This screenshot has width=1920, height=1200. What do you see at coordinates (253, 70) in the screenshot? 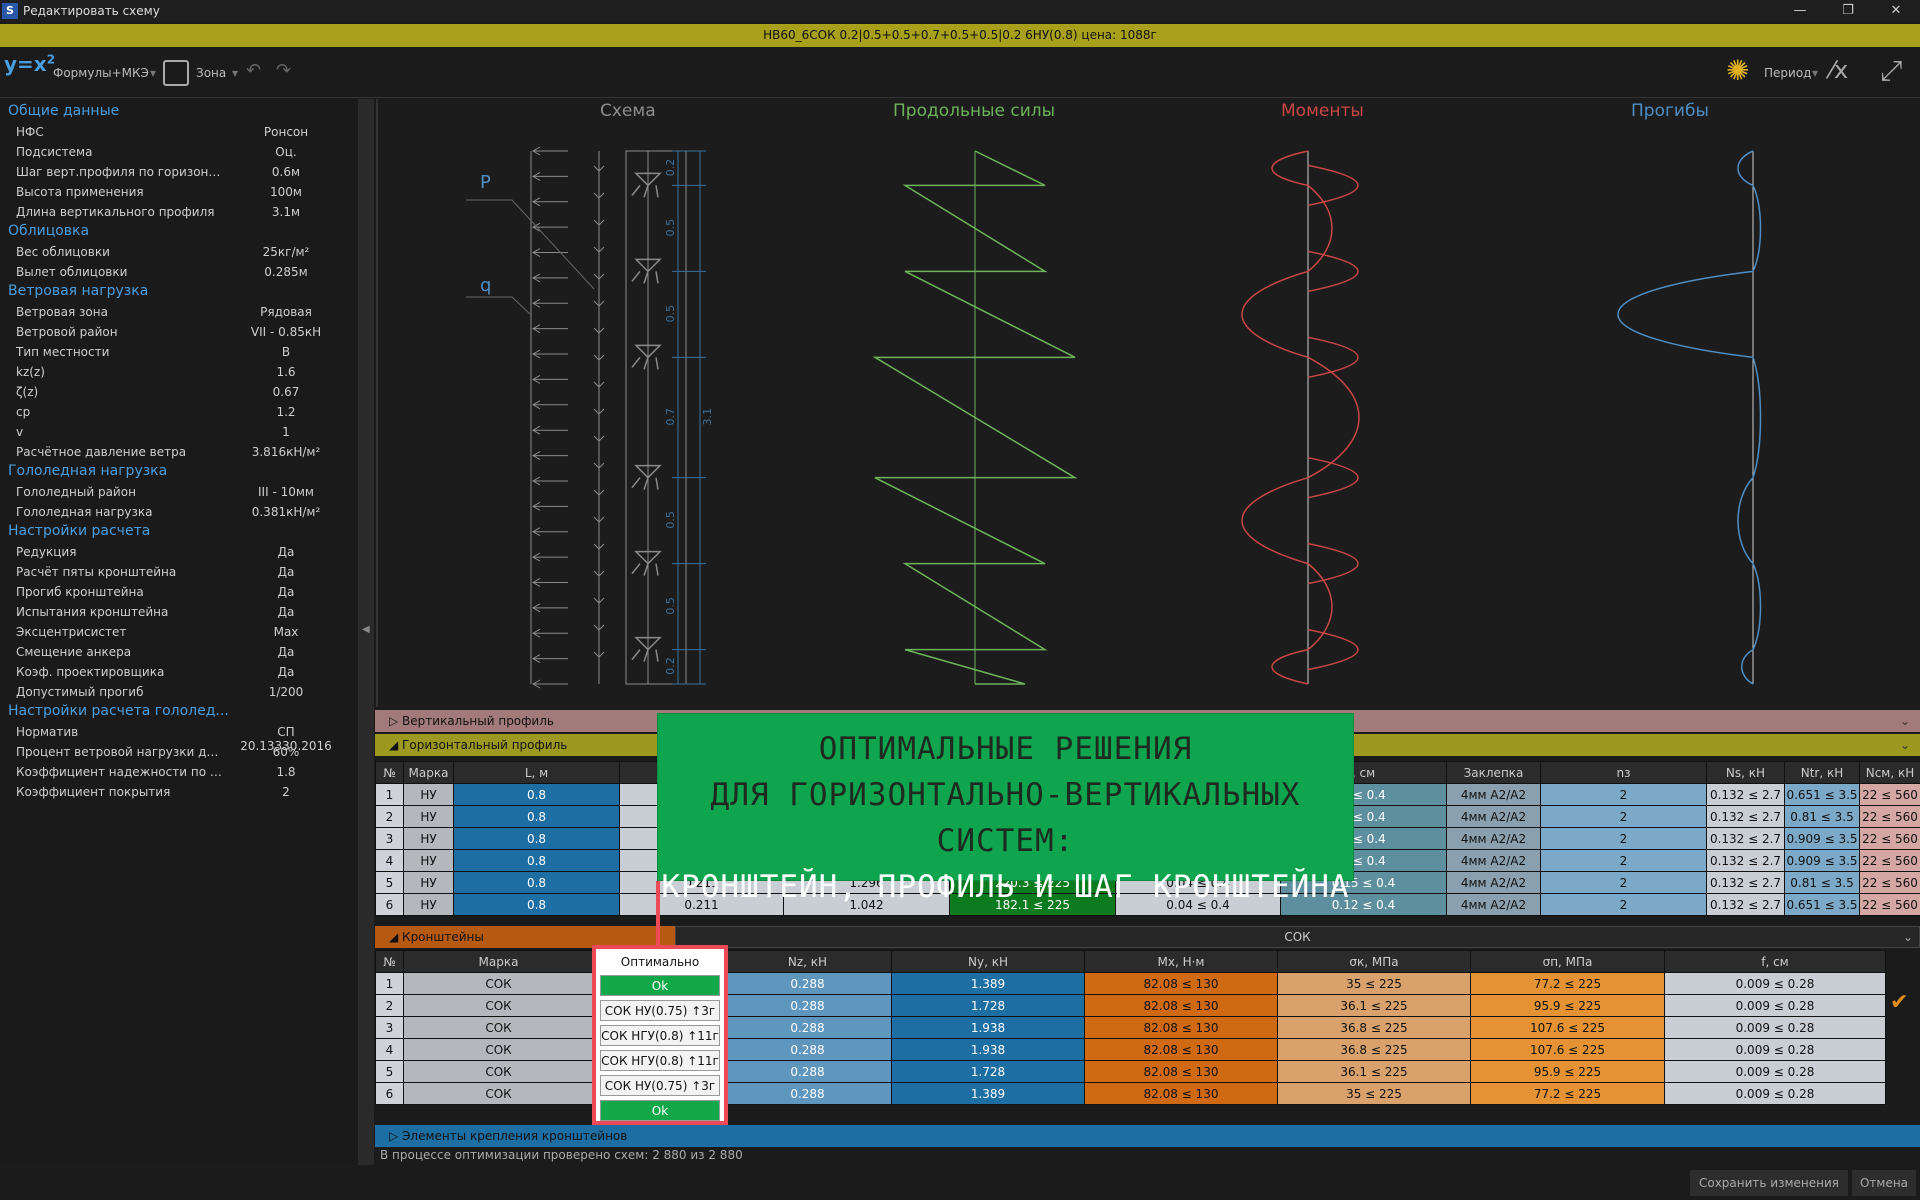
I see `undo-icon: ↶` at bounding box center [253, 70].